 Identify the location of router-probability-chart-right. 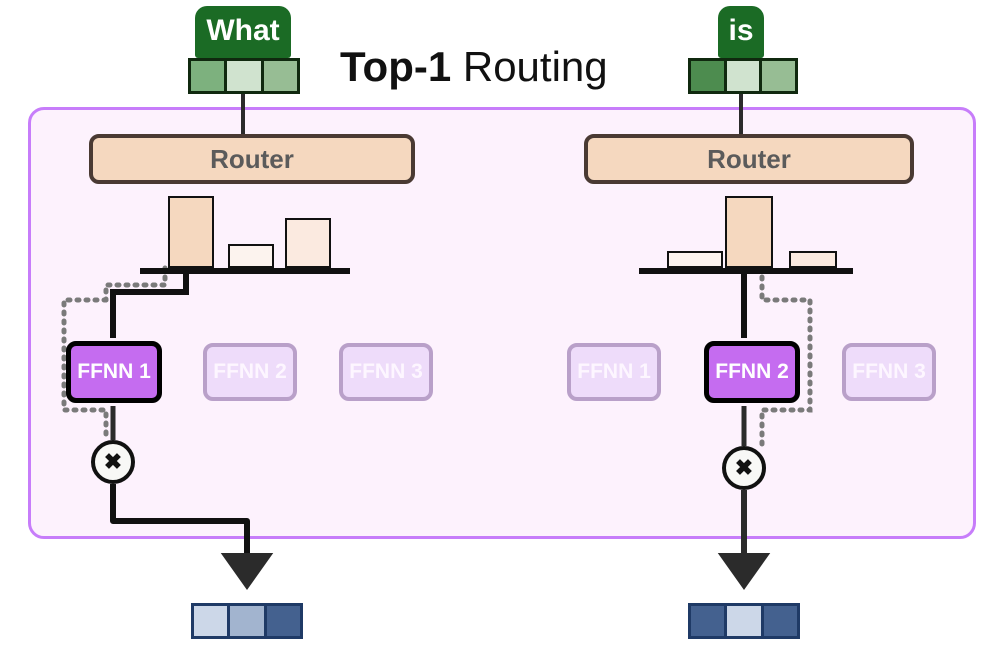
(746, 235).